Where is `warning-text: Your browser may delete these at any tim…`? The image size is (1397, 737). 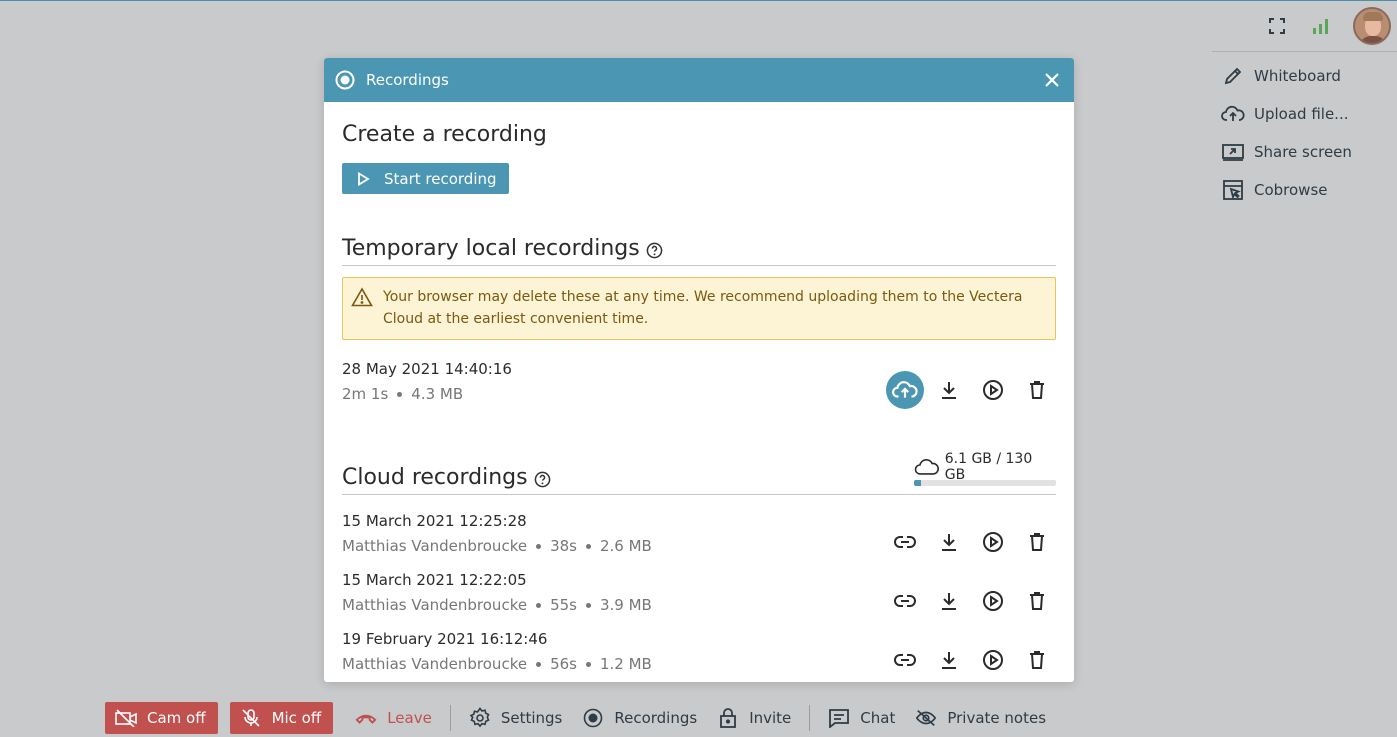
warning-text: Your browser may delete these at any tim… is located at coordinates (703, 308).